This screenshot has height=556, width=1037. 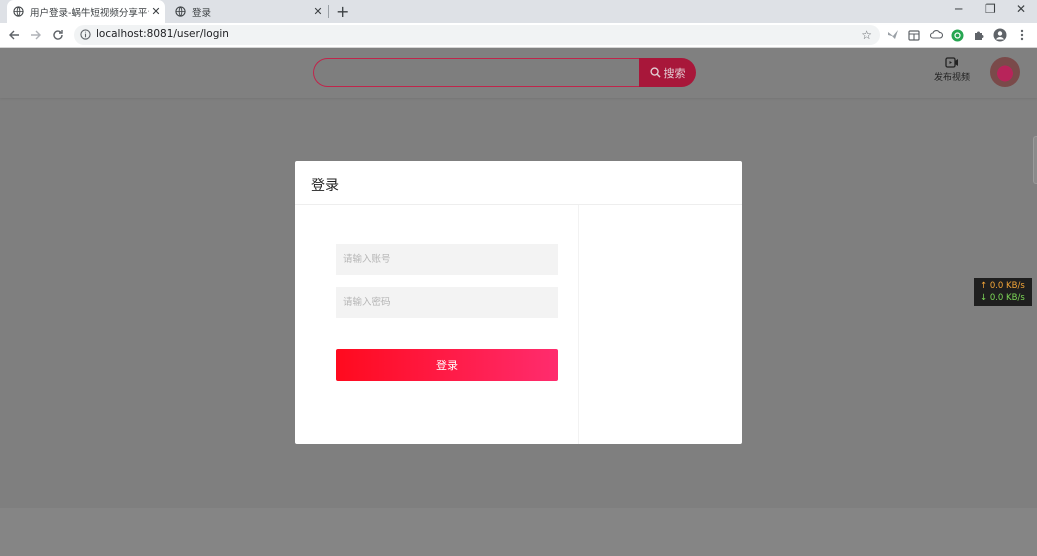 I want to click on search-input, so click(x=478, y=72).